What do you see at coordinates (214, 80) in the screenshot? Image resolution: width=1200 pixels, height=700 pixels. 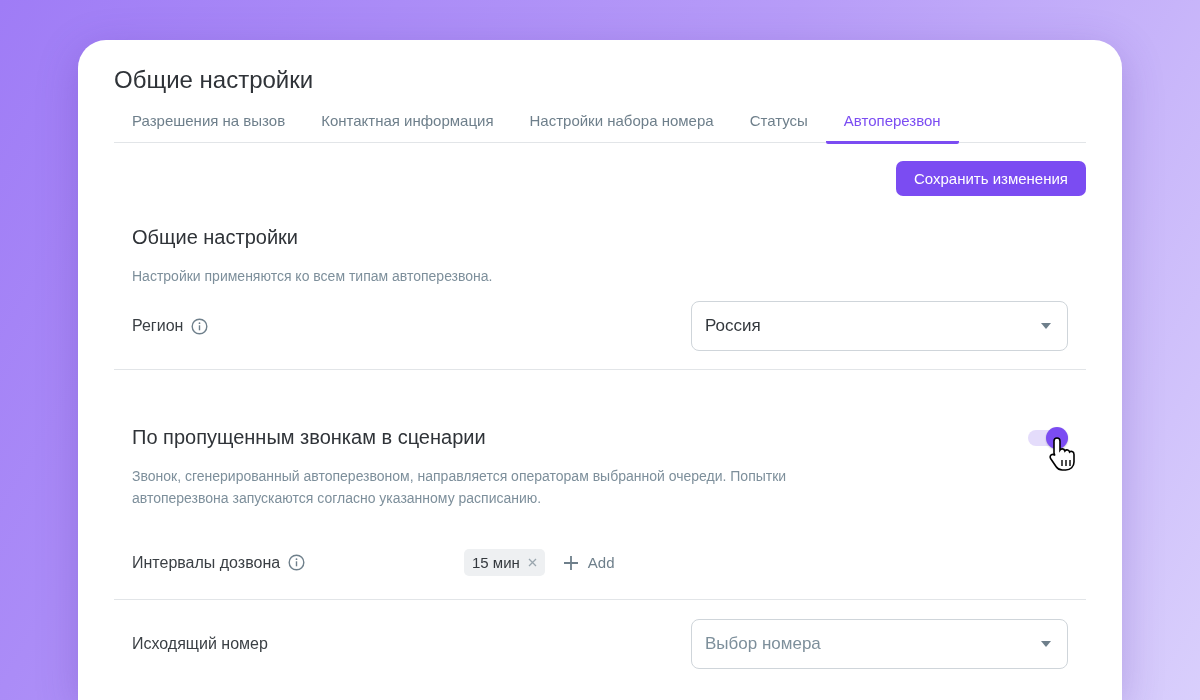 I see `page-title: Общие настройки` at bounding box center [214, 80].